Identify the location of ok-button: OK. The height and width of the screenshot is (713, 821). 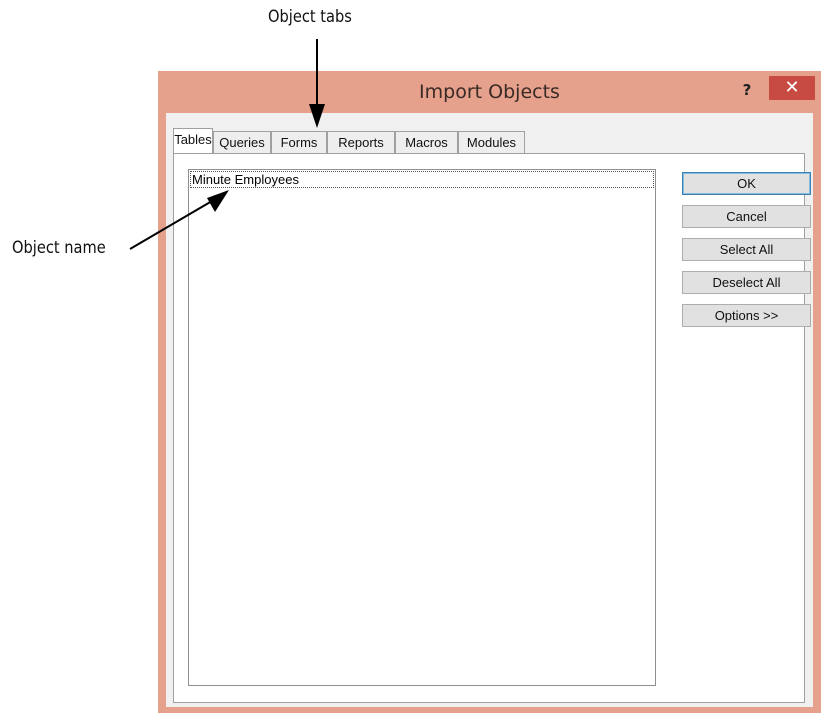
(746, 183).